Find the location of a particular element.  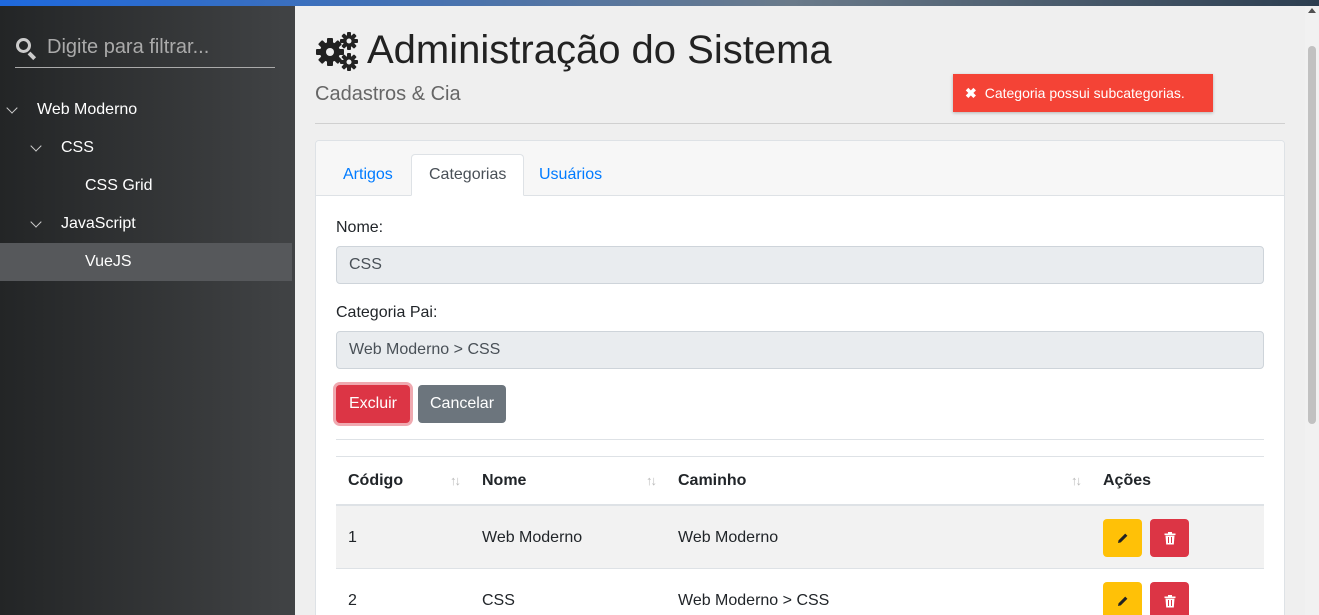

cell-codigo: 2 is located at coordinates (352, 600).